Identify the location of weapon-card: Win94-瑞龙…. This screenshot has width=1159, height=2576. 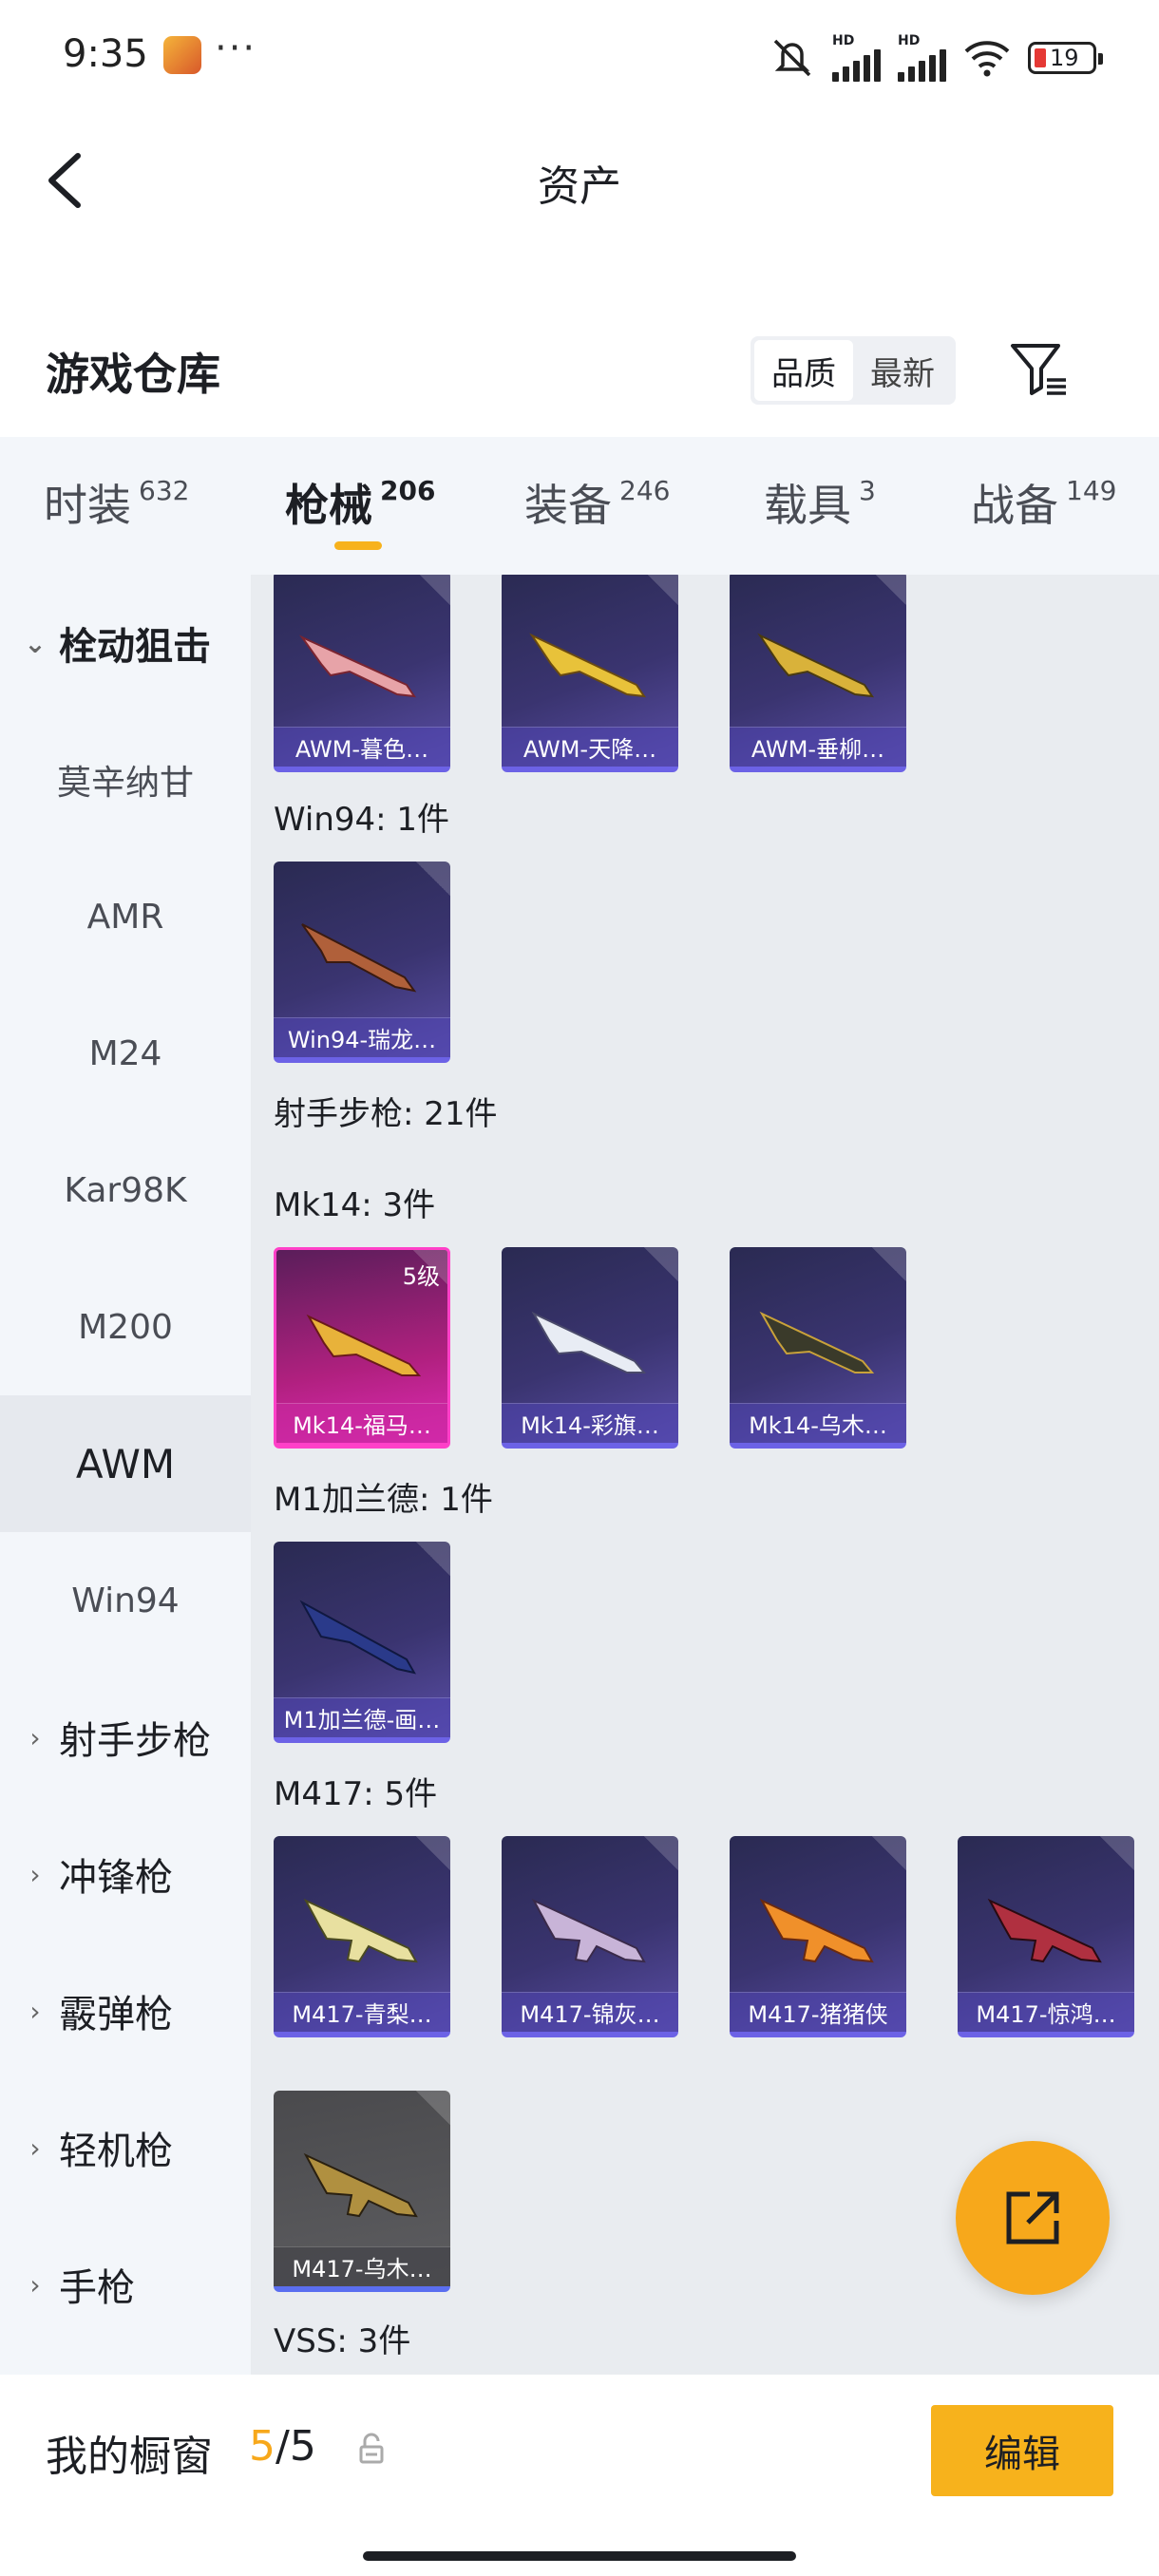
(362, 962).